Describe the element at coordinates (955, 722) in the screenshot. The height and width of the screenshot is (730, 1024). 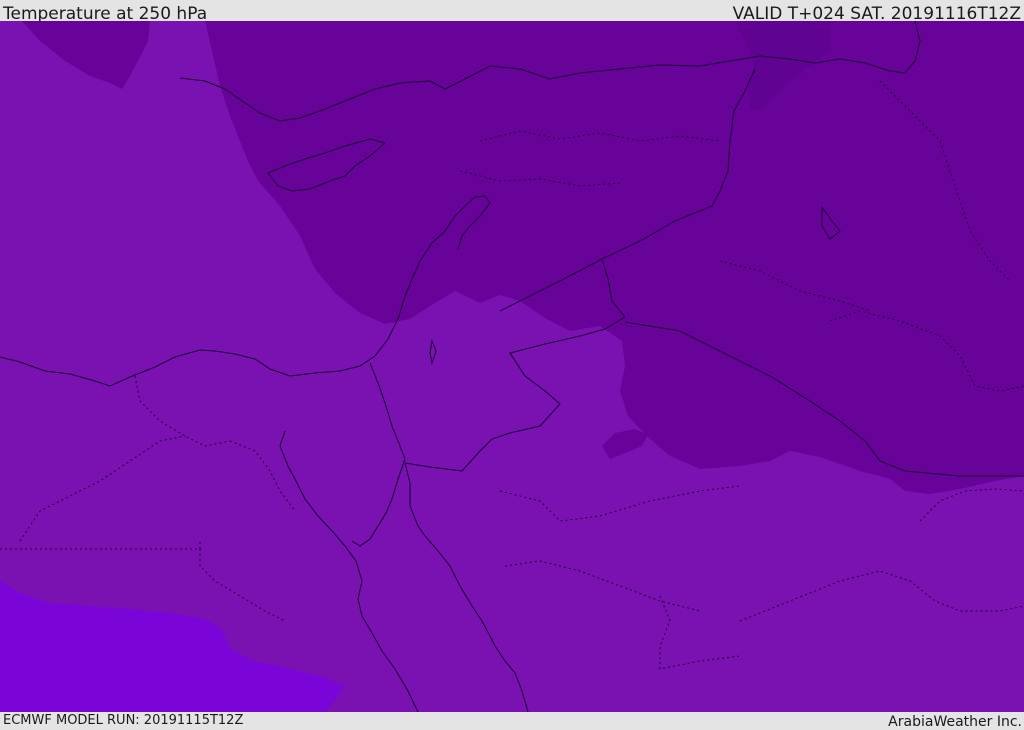
I see `credit-label: ArabiaWeather Inc.` at that location.